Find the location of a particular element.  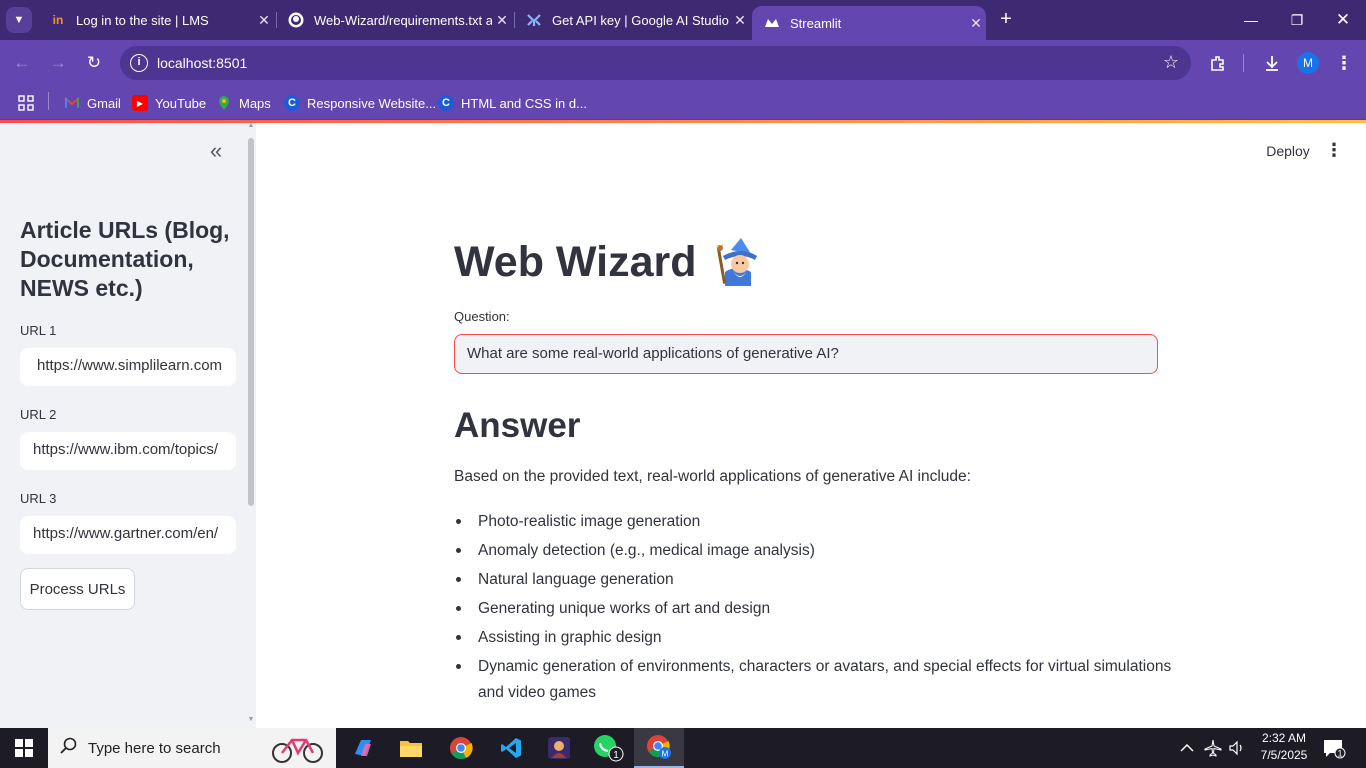

show-hidden-icons is located at coordinates (1187, 748).